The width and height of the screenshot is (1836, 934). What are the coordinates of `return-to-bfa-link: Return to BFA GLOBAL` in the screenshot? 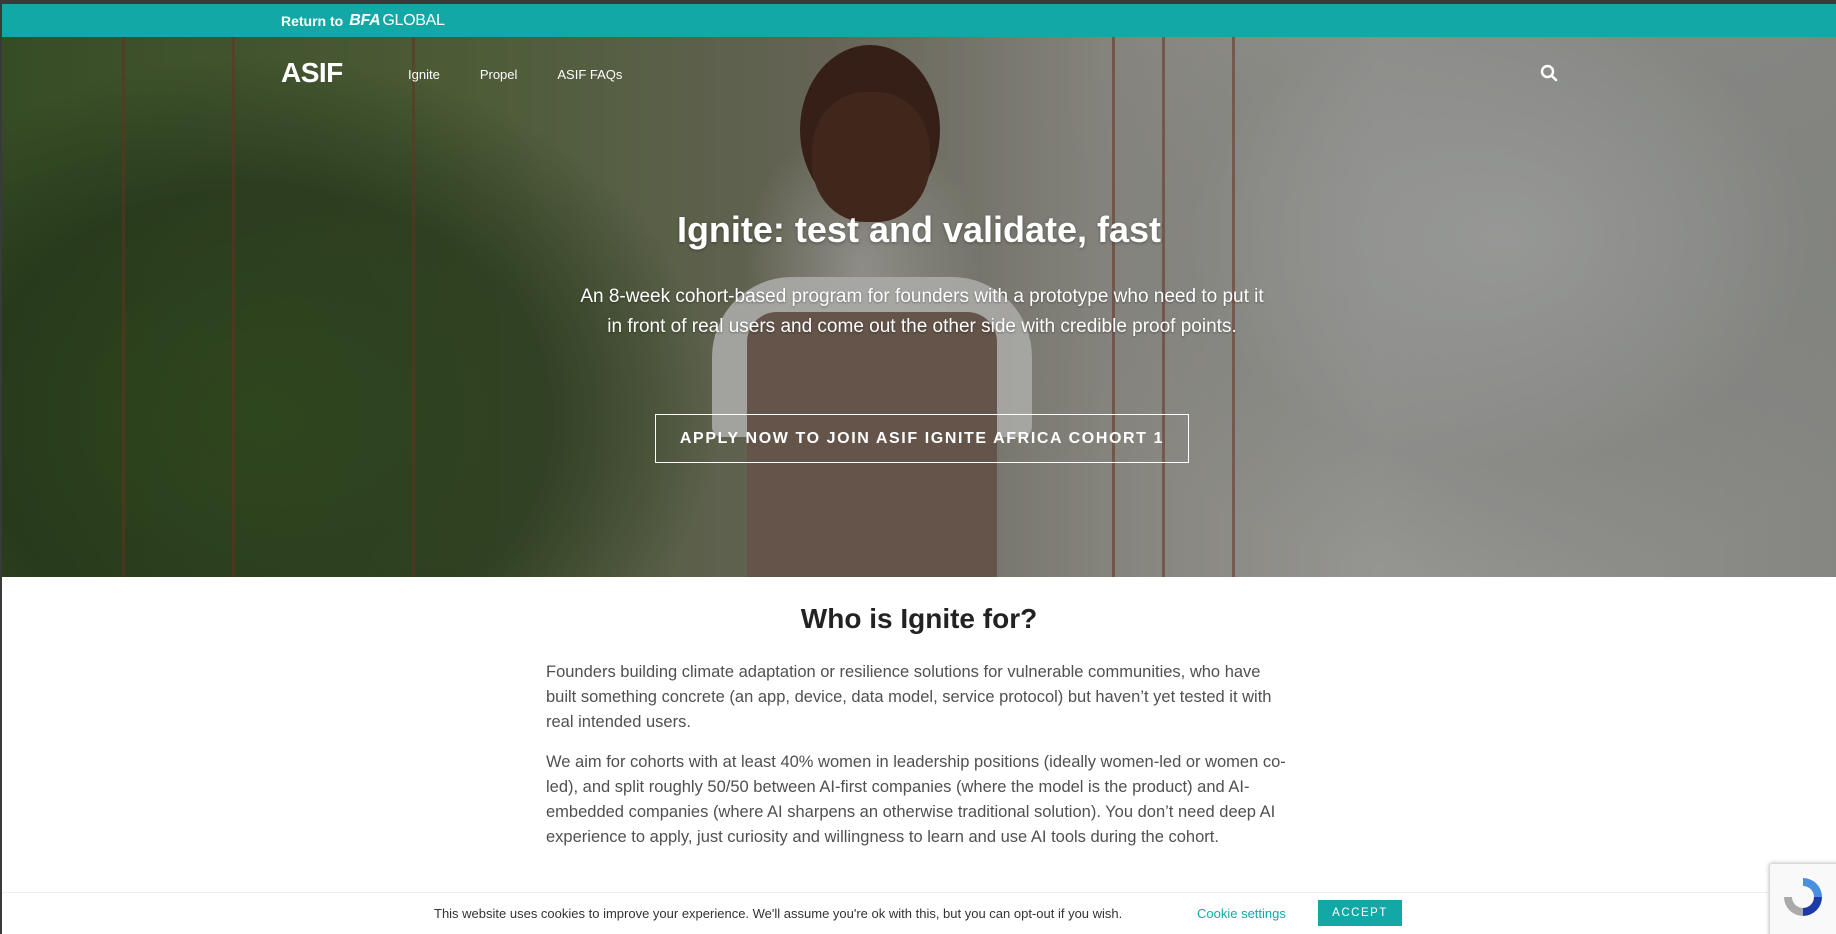 It's located at (363, 21).